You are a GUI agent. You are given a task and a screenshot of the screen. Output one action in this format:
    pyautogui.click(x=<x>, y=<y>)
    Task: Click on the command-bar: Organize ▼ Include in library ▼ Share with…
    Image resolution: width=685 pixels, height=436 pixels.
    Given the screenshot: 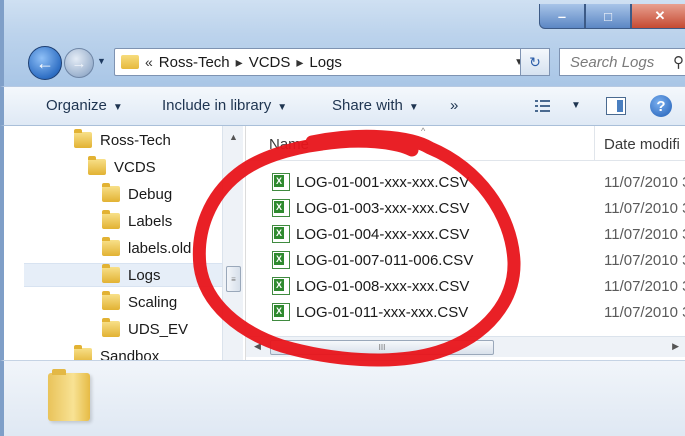 What is the action you would take?
    pyautogui.click(x=342, y=106)
    